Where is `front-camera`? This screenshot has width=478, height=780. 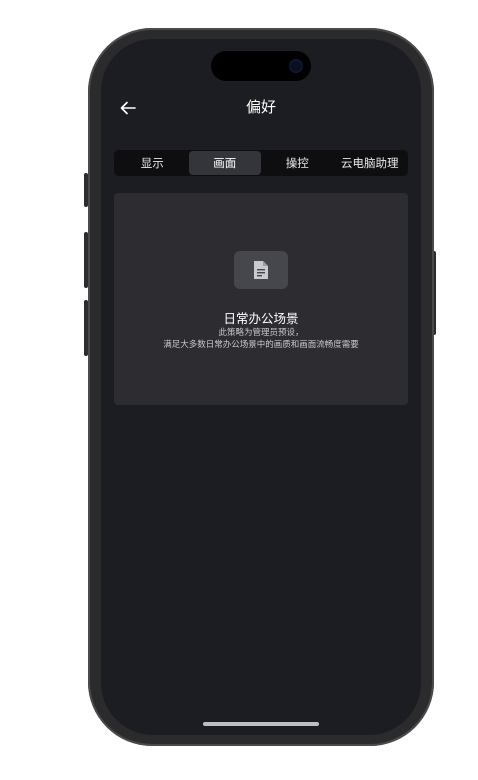 front-camera is located at coordinates (296, 66).